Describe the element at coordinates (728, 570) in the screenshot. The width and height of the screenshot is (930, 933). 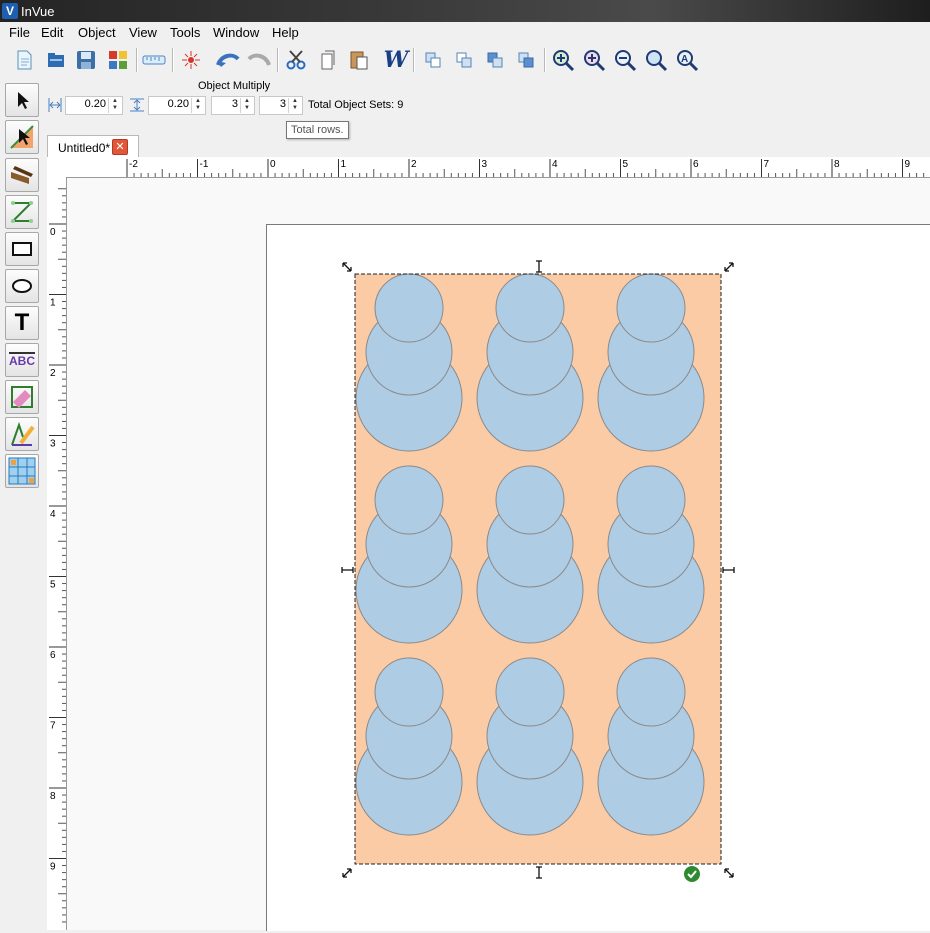
I see `resize-handle-right` at that location.